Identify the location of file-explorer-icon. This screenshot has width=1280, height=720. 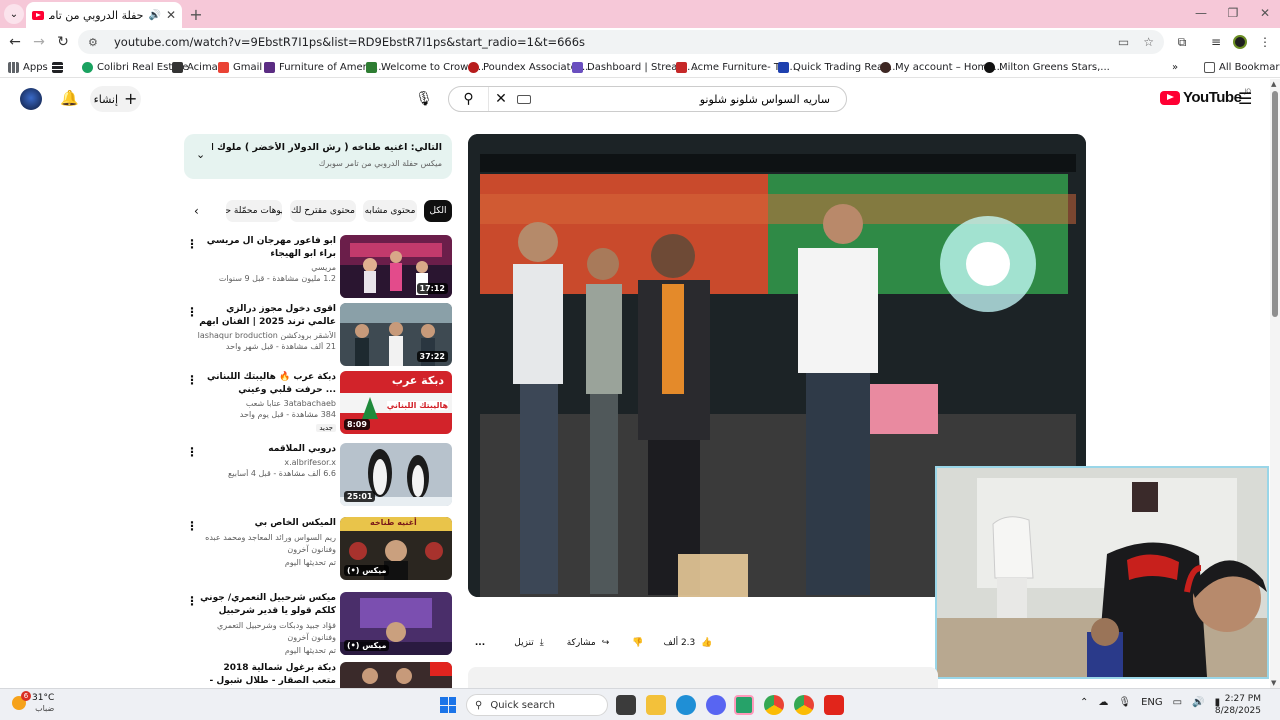
(656, 705).